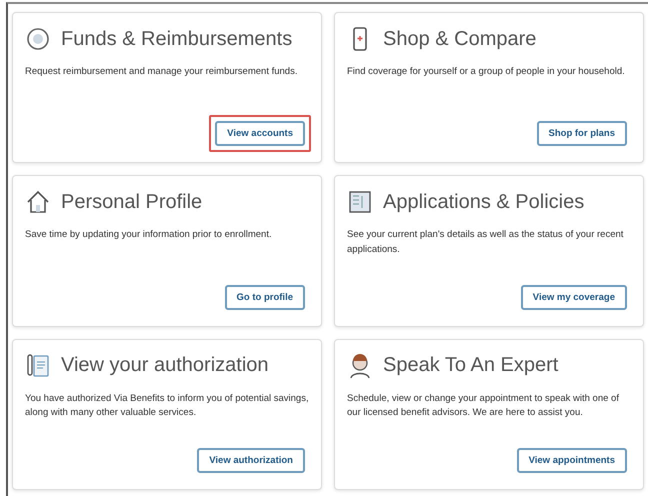  I want to click on card-description: Request reimbursement and manage your reimbursement funds., so click(161, 72).